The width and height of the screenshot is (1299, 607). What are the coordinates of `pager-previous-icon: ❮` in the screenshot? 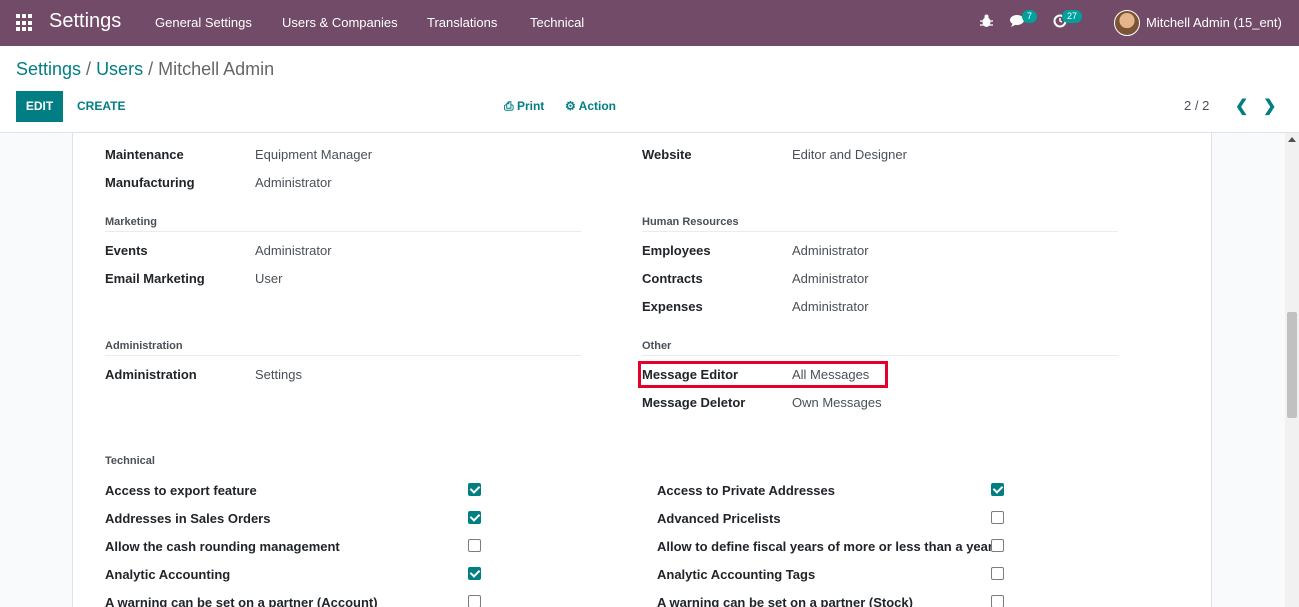 It's located at (1241, 106).